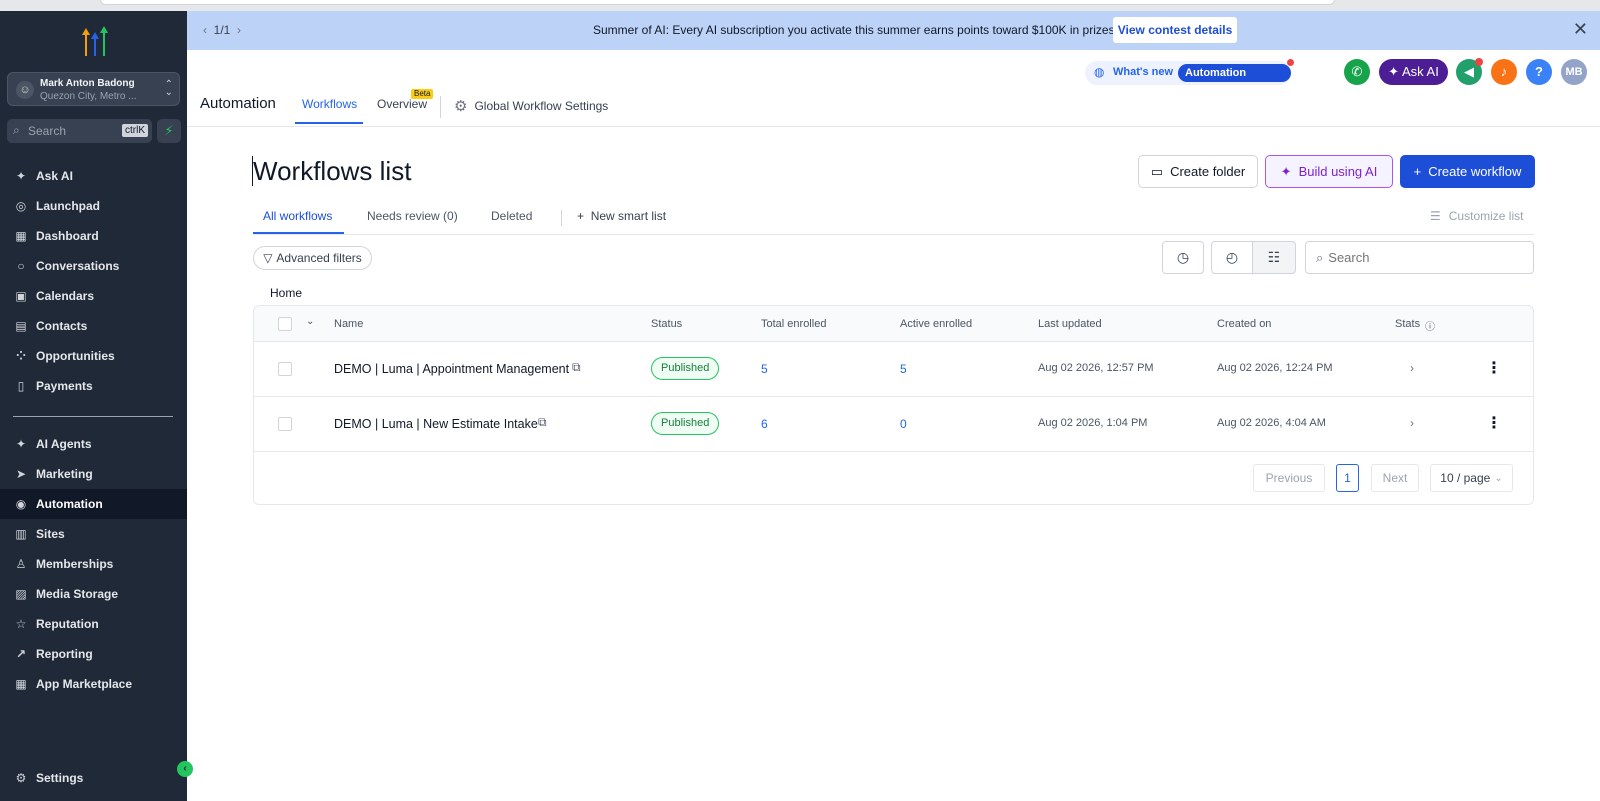 The width and height of the screenshot is (1600, 801). I want to click on select-all-checkbox, so click(285, 324).